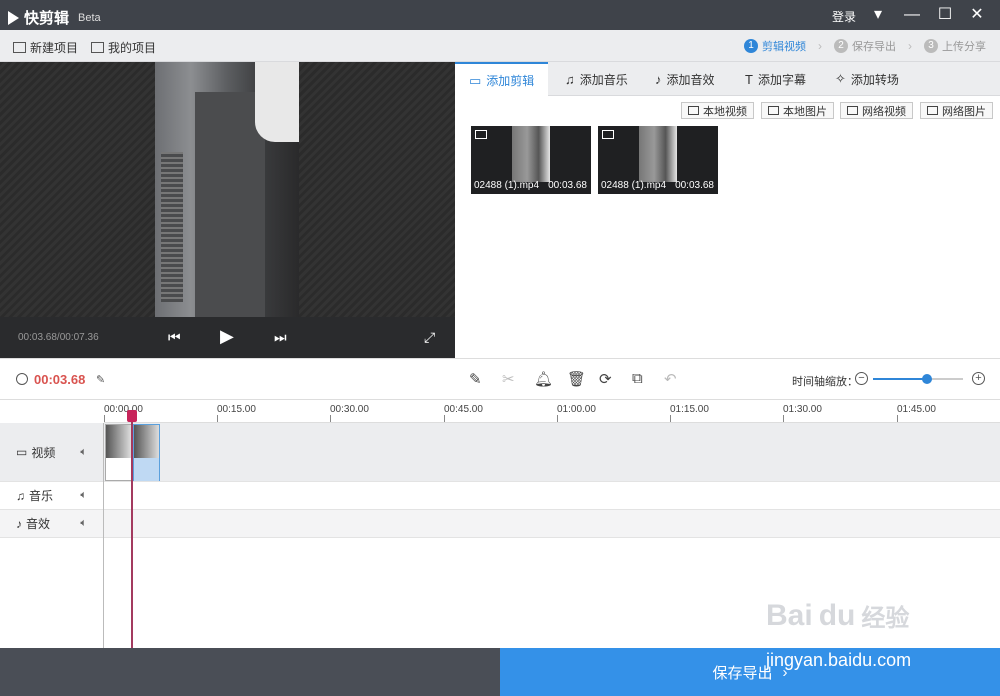  I want to click on bell-icon: 🔔︎, so click(543, 379).